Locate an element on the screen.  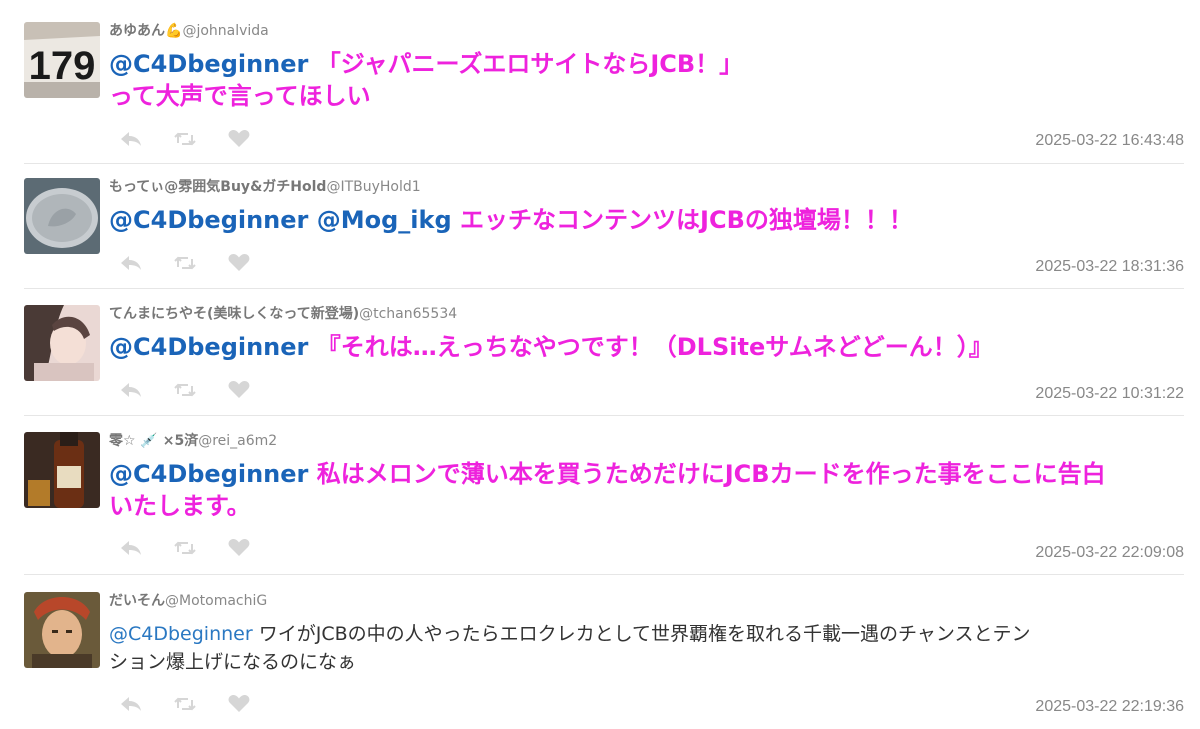
tweet-text-line1: 『それは…えっちなやつです！（DLSiteサムネどどーん！）』 is located at coordinates (654, 347).